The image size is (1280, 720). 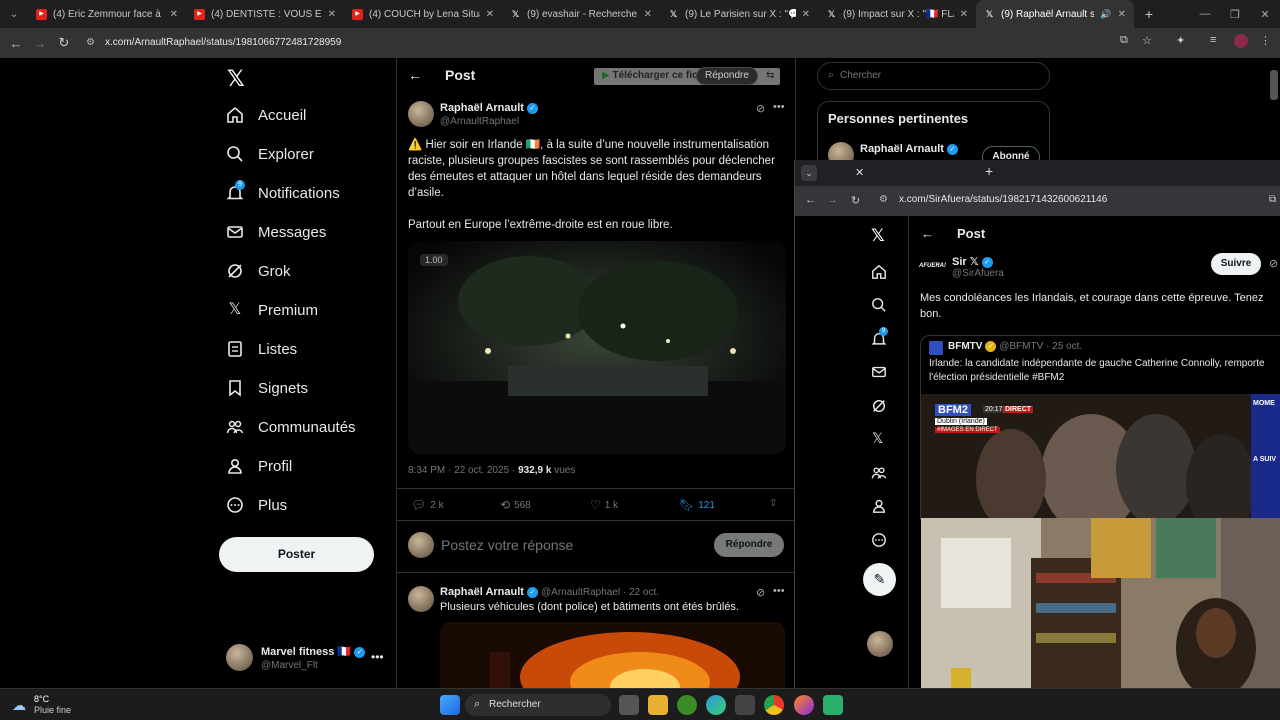 I want to click on scrollbar-thumb, so click(x=1274, y=85).